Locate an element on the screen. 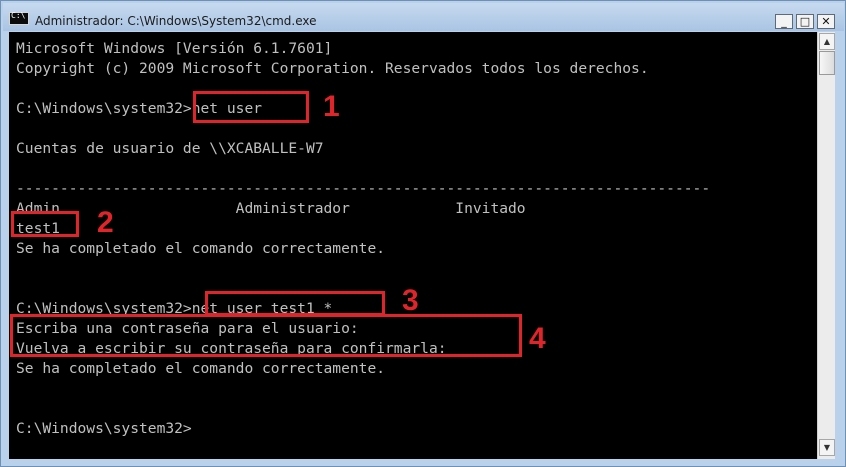 This screenshot has height=467, width=846. scroll-up-button: ▲ is located at coordinates (827, 41).